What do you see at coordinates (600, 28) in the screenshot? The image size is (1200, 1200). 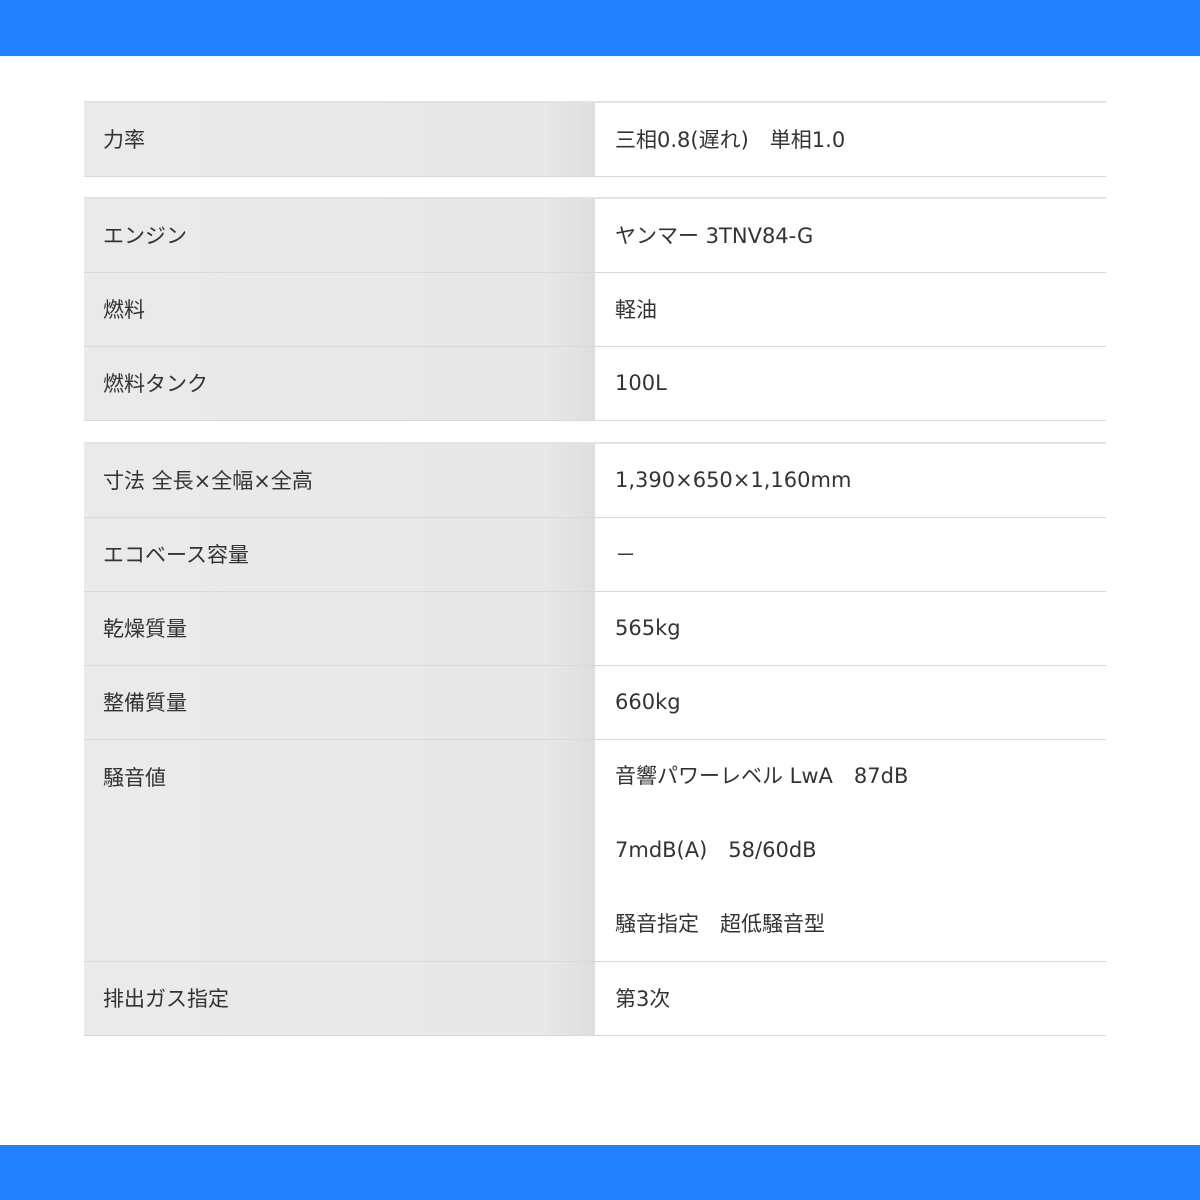 I see `top-accent-bar` at bounding box center [600, 28].